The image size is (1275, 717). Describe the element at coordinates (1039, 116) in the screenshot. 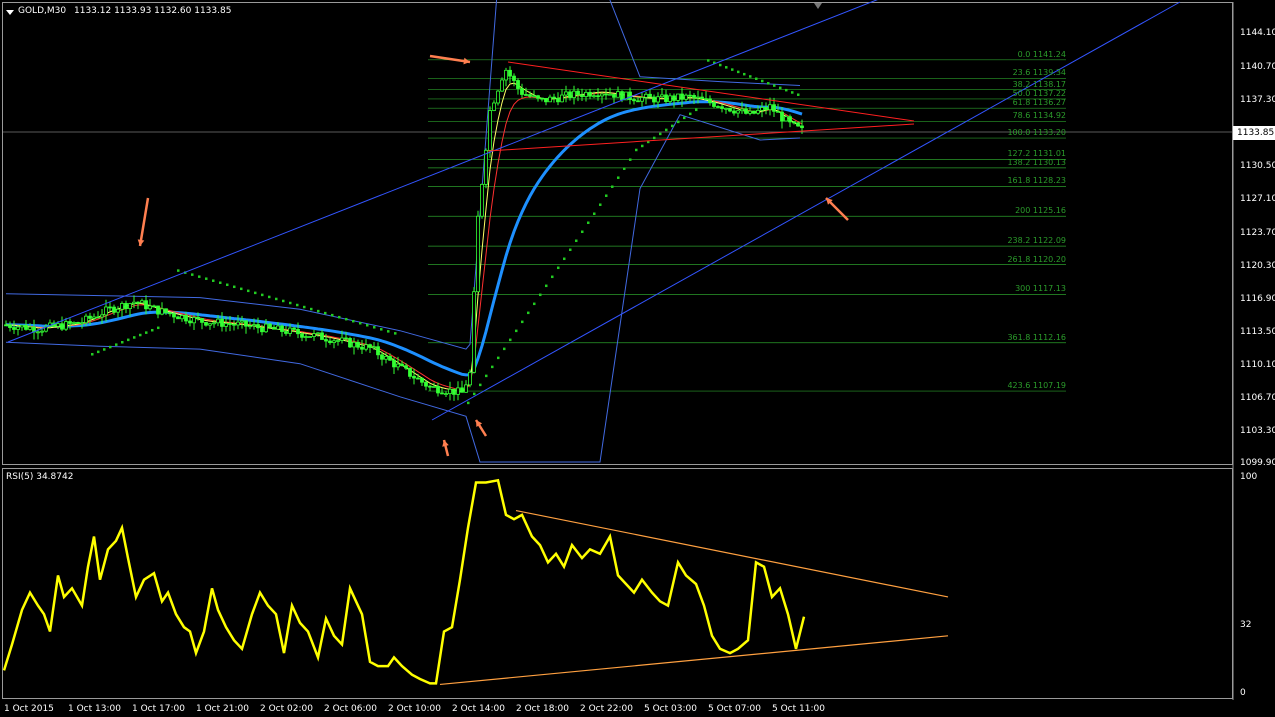

I see `fib-level-label: 78.6 1134.92` at that location.